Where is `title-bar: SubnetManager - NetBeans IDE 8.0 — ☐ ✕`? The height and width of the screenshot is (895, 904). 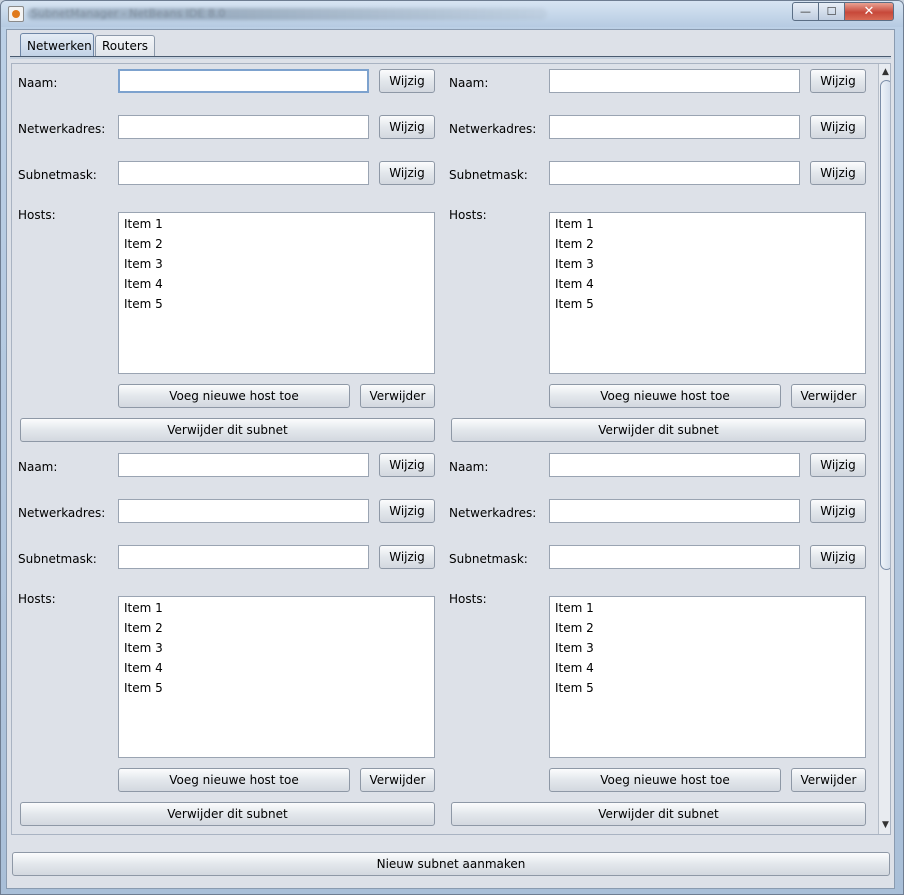 title-bar: SubnetManager - NetBeans IDE 8.0 — ☐ ✕ is located at coordinates (452, 14).